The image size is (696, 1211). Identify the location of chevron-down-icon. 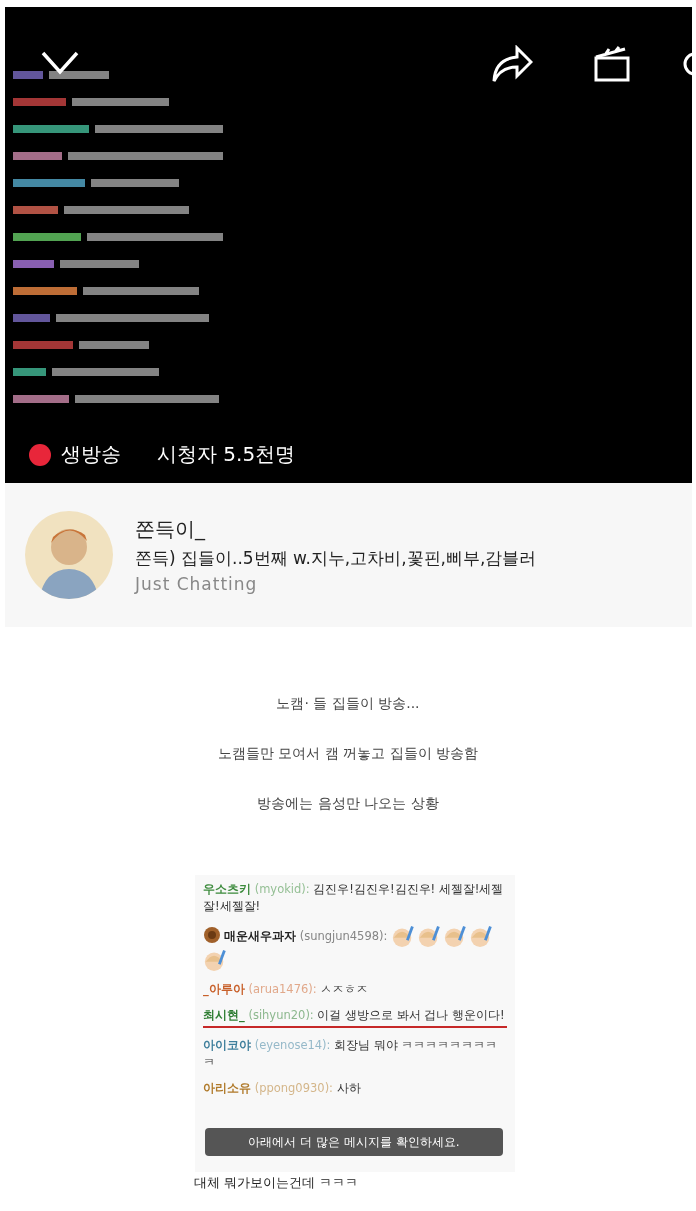
(60, 63).